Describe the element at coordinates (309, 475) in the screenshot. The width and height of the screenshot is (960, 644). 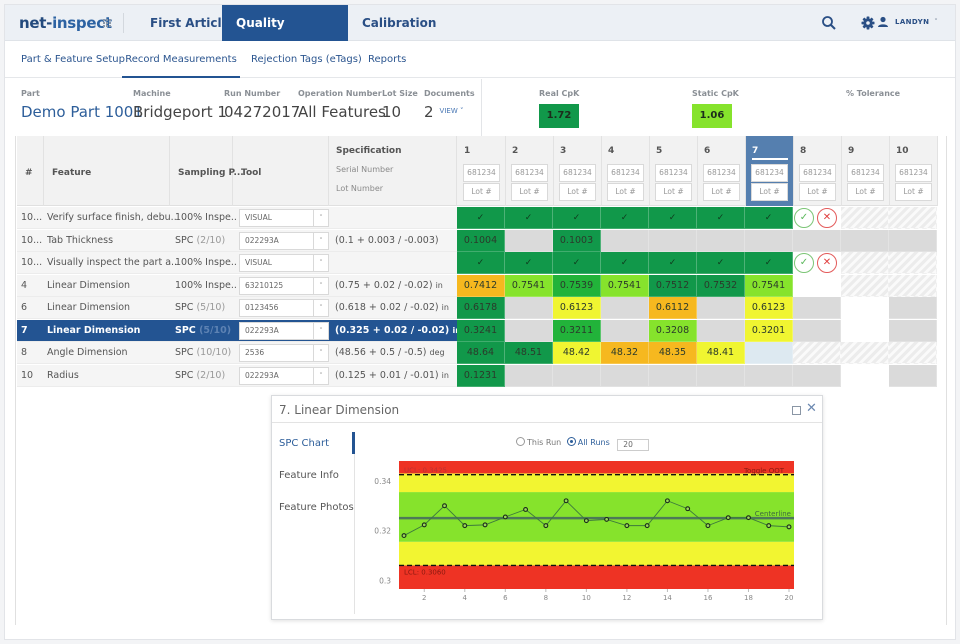
I see `side-tab-feature-info: Feature Info` at that location.